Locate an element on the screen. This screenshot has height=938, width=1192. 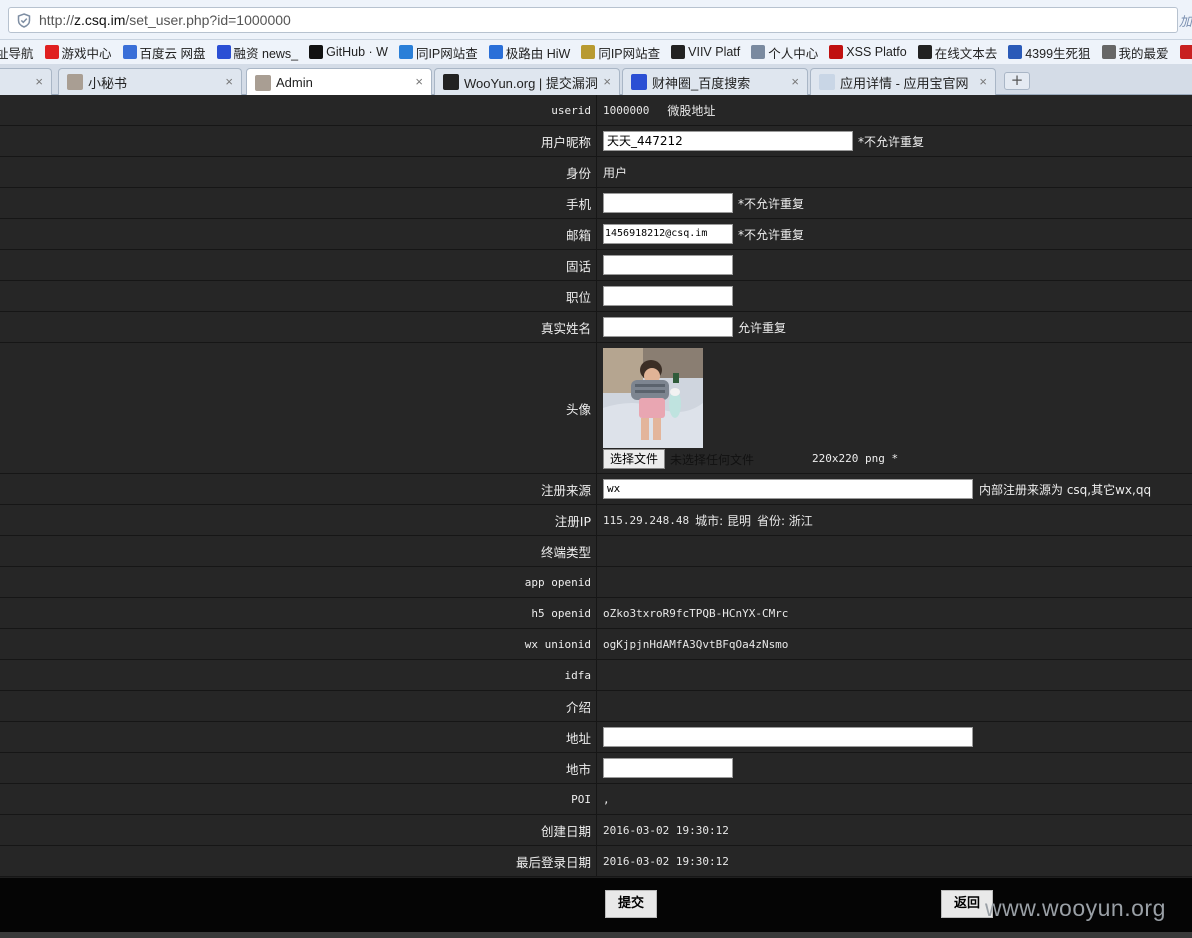
idfa-label: idfa is located at coordinates (298, 675).